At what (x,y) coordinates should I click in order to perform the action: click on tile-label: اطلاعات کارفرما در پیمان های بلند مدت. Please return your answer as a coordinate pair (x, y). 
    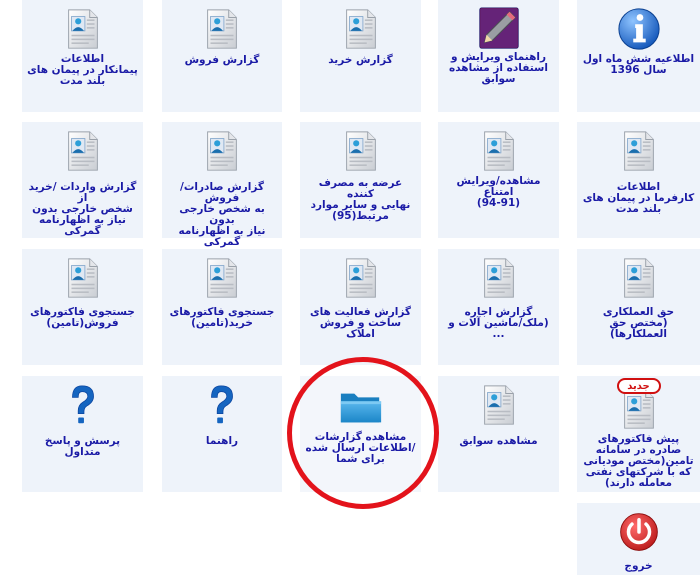
    Looking at the image, I should click on (638, 198).